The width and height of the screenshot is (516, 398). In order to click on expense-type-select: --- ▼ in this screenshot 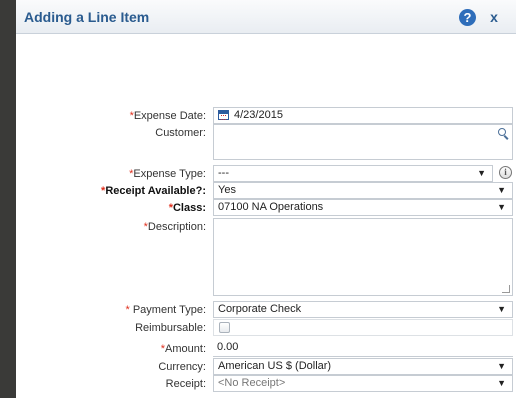, I will do `click(353, 173)`.